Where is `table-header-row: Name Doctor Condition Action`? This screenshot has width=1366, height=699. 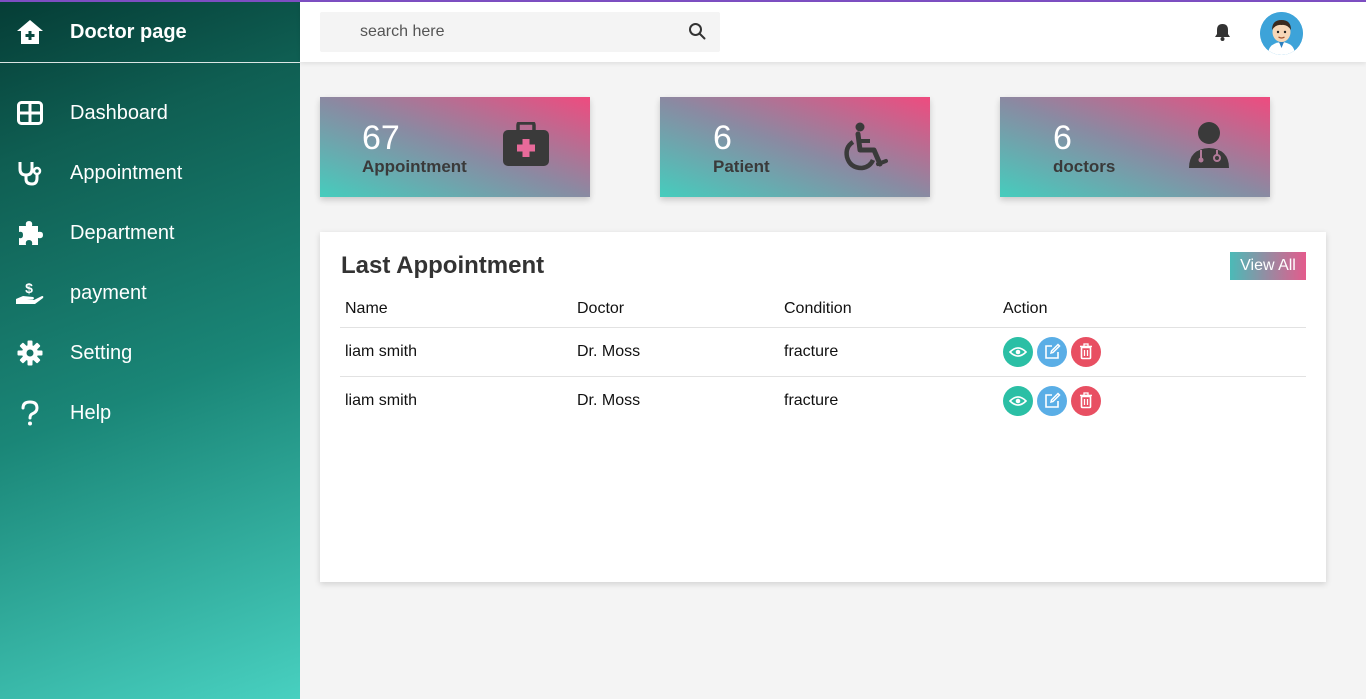 table-header-row: Name Doctor Condition Action is located at coordinates (823, 310).